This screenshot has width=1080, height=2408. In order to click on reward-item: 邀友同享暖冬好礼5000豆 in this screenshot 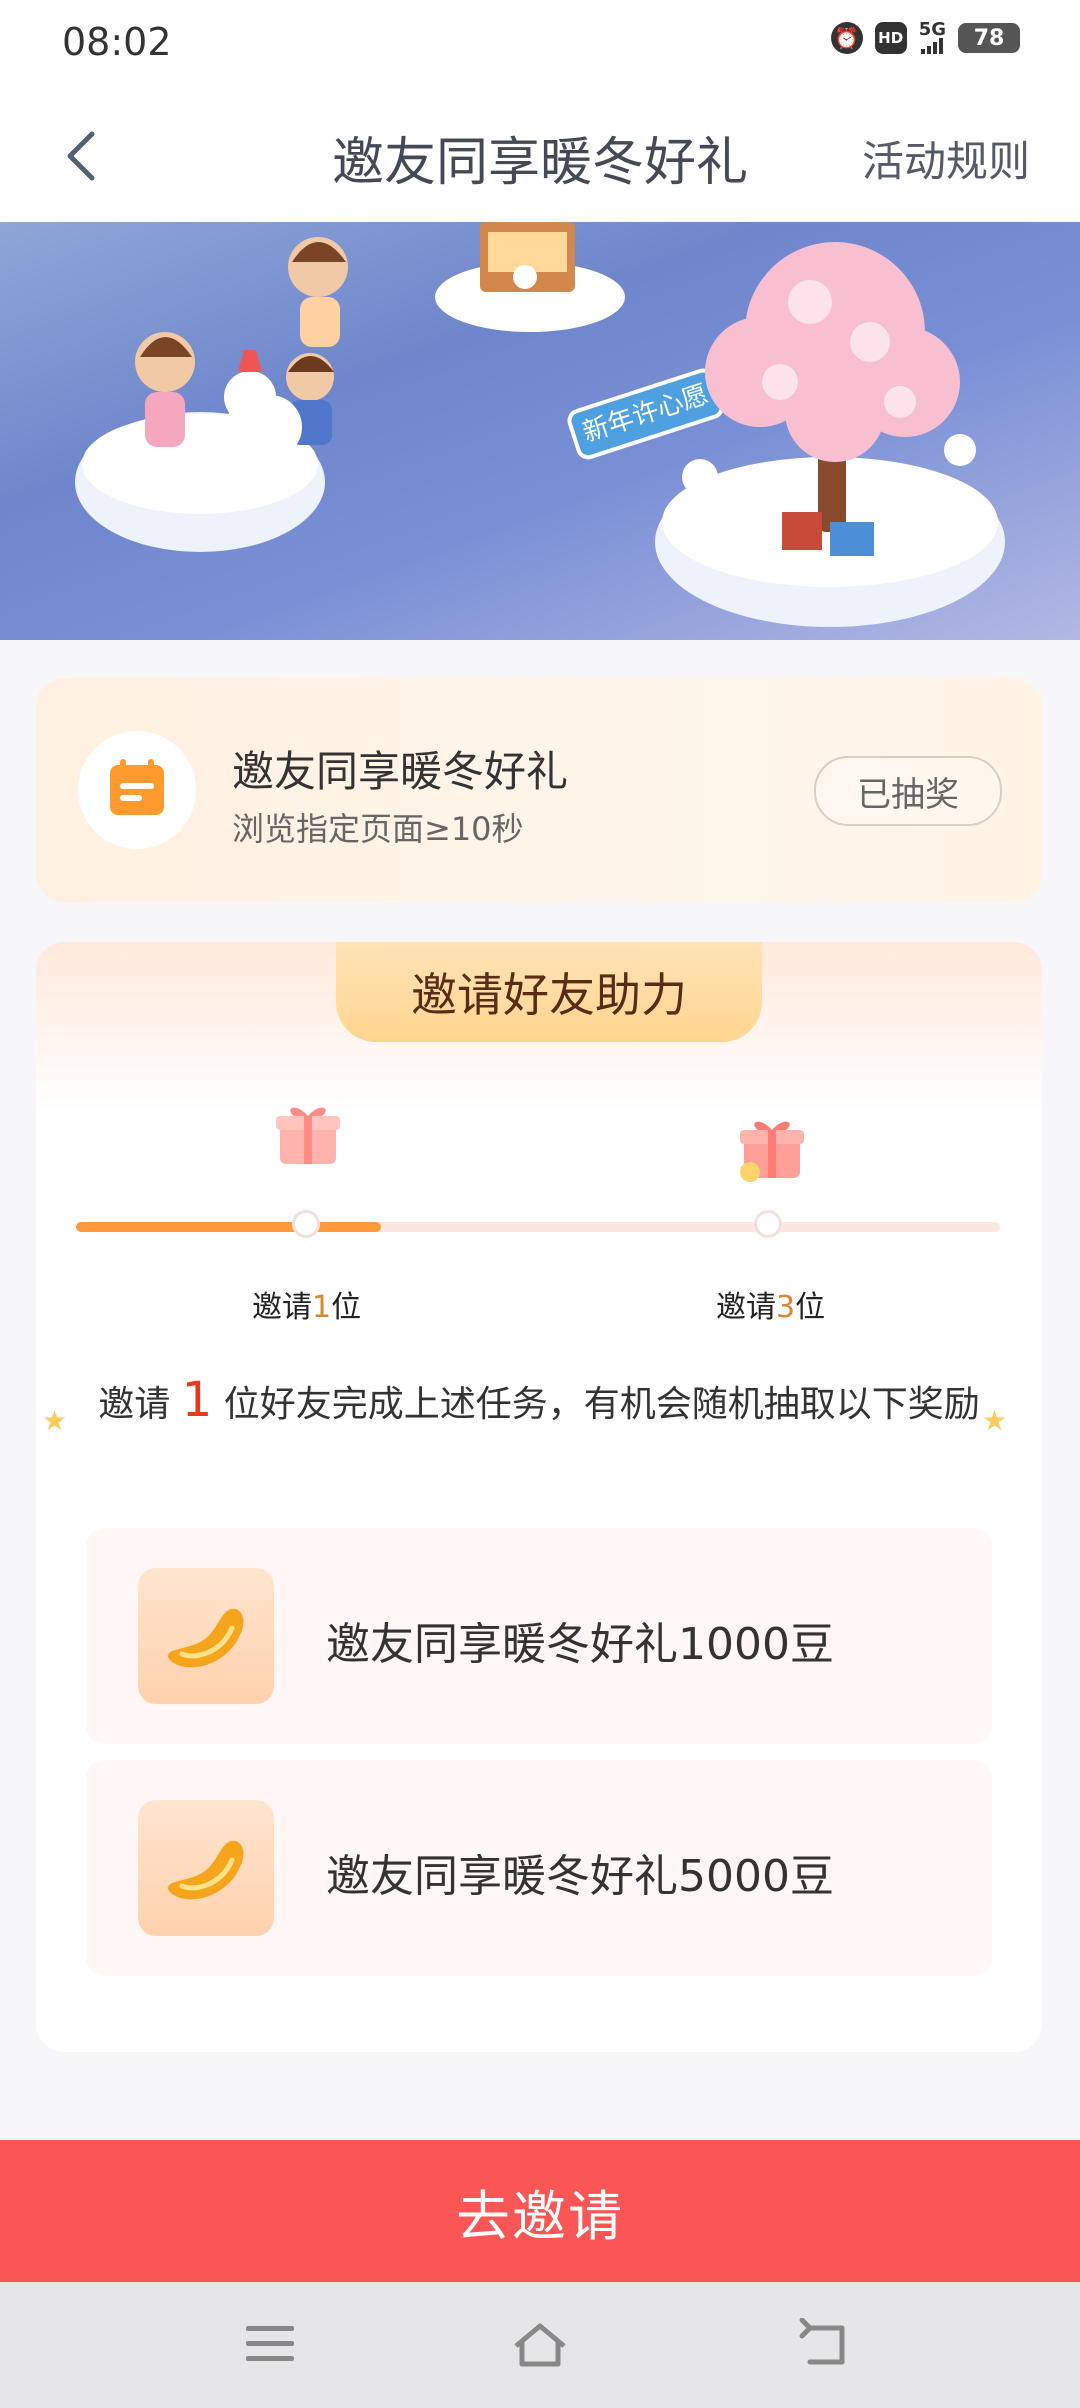, I will do `click(539, 1868)`.